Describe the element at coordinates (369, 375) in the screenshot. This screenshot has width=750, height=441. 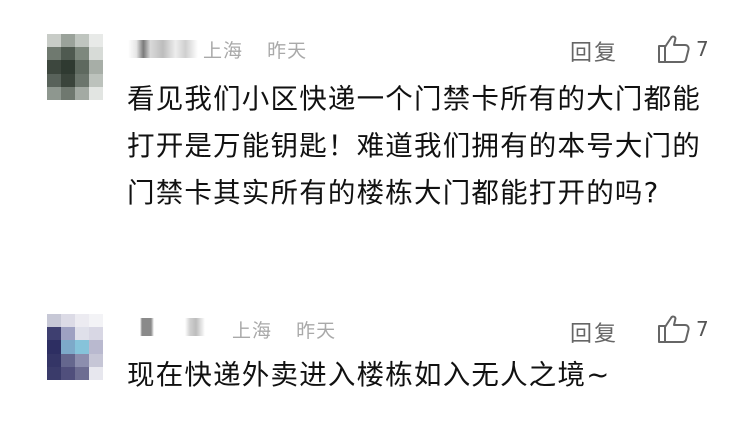
I see `comment-text: 现在快递外卖进入楼栋如入无人之境~` at that location.